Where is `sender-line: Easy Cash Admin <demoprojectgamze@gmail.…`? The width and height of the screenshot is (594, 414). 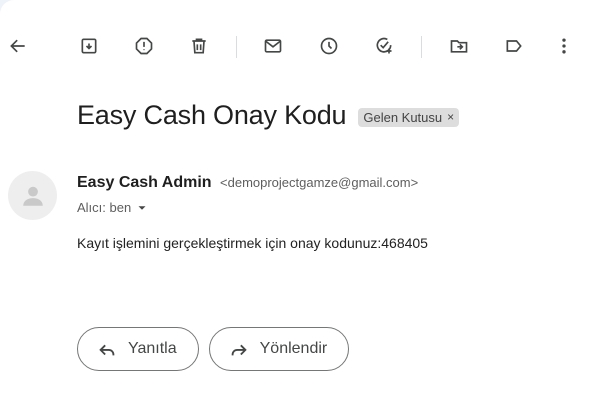
sender-line: Easy Cash Admin <demoprojectgamze@gmail.… is located at coordinates (247, 183).